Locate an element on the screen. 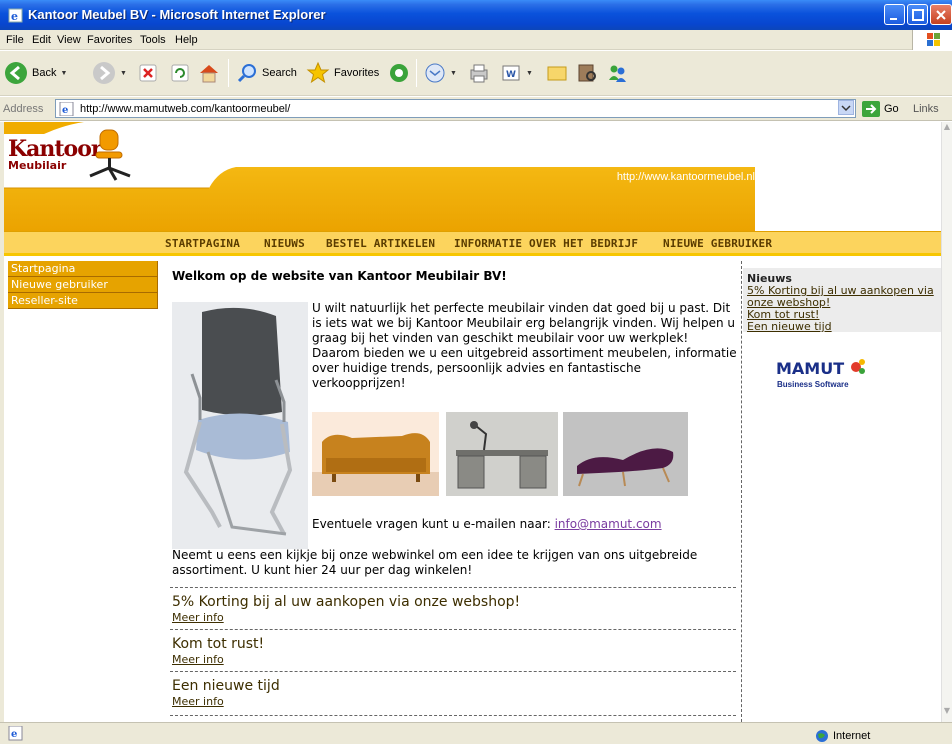  links-button: Links is located at coordinates (926, 109).